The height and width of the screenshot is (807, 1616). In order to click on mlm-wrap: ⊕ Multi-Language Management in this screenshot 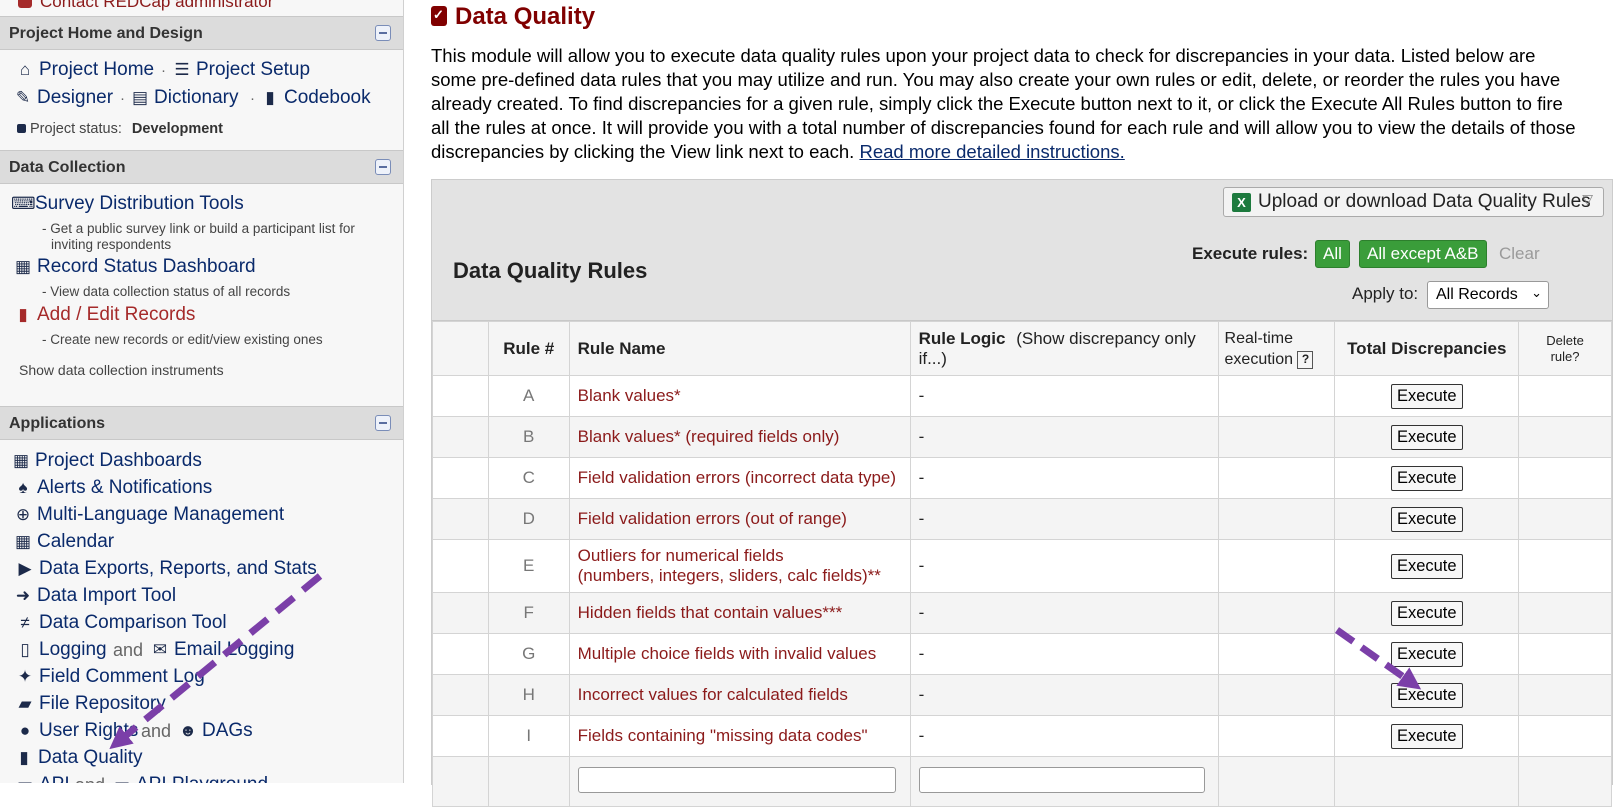, I will do `click(148, 515)`.